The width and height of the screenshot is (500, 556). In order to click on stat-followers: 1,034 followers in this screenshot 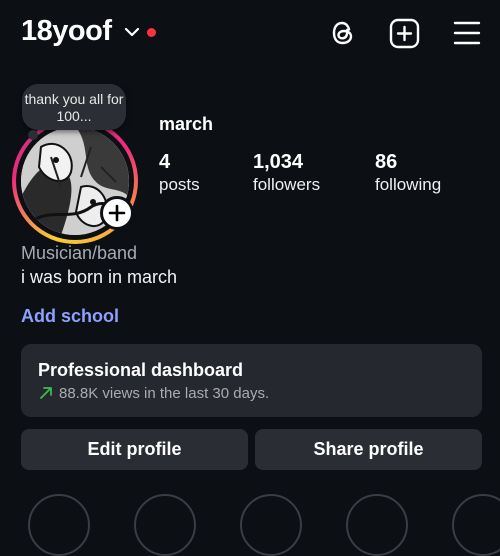, I will do `click(286, 173)`.